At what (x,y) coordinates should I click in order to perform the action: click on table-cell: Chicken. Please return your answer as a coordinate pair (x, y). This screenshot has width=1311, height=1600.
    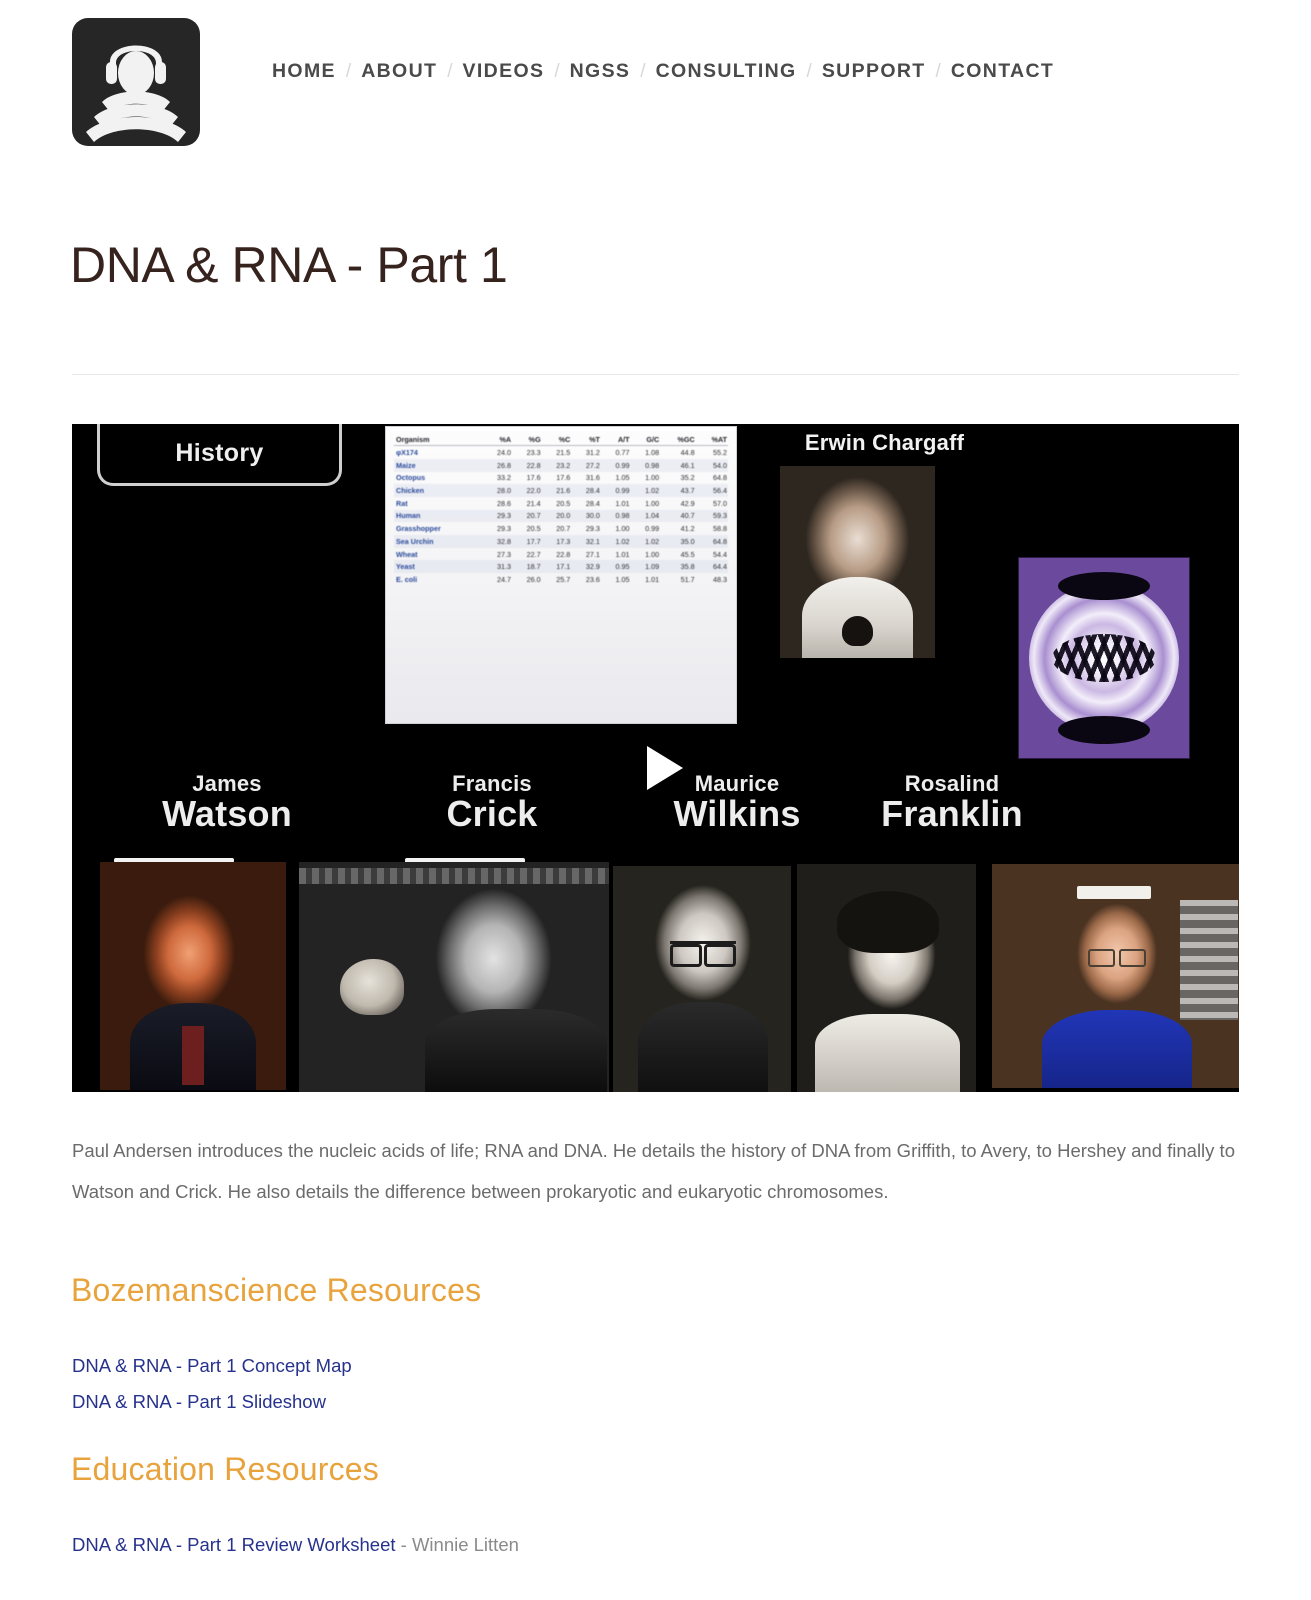
    Looking at the image, I should click on (438, 490).